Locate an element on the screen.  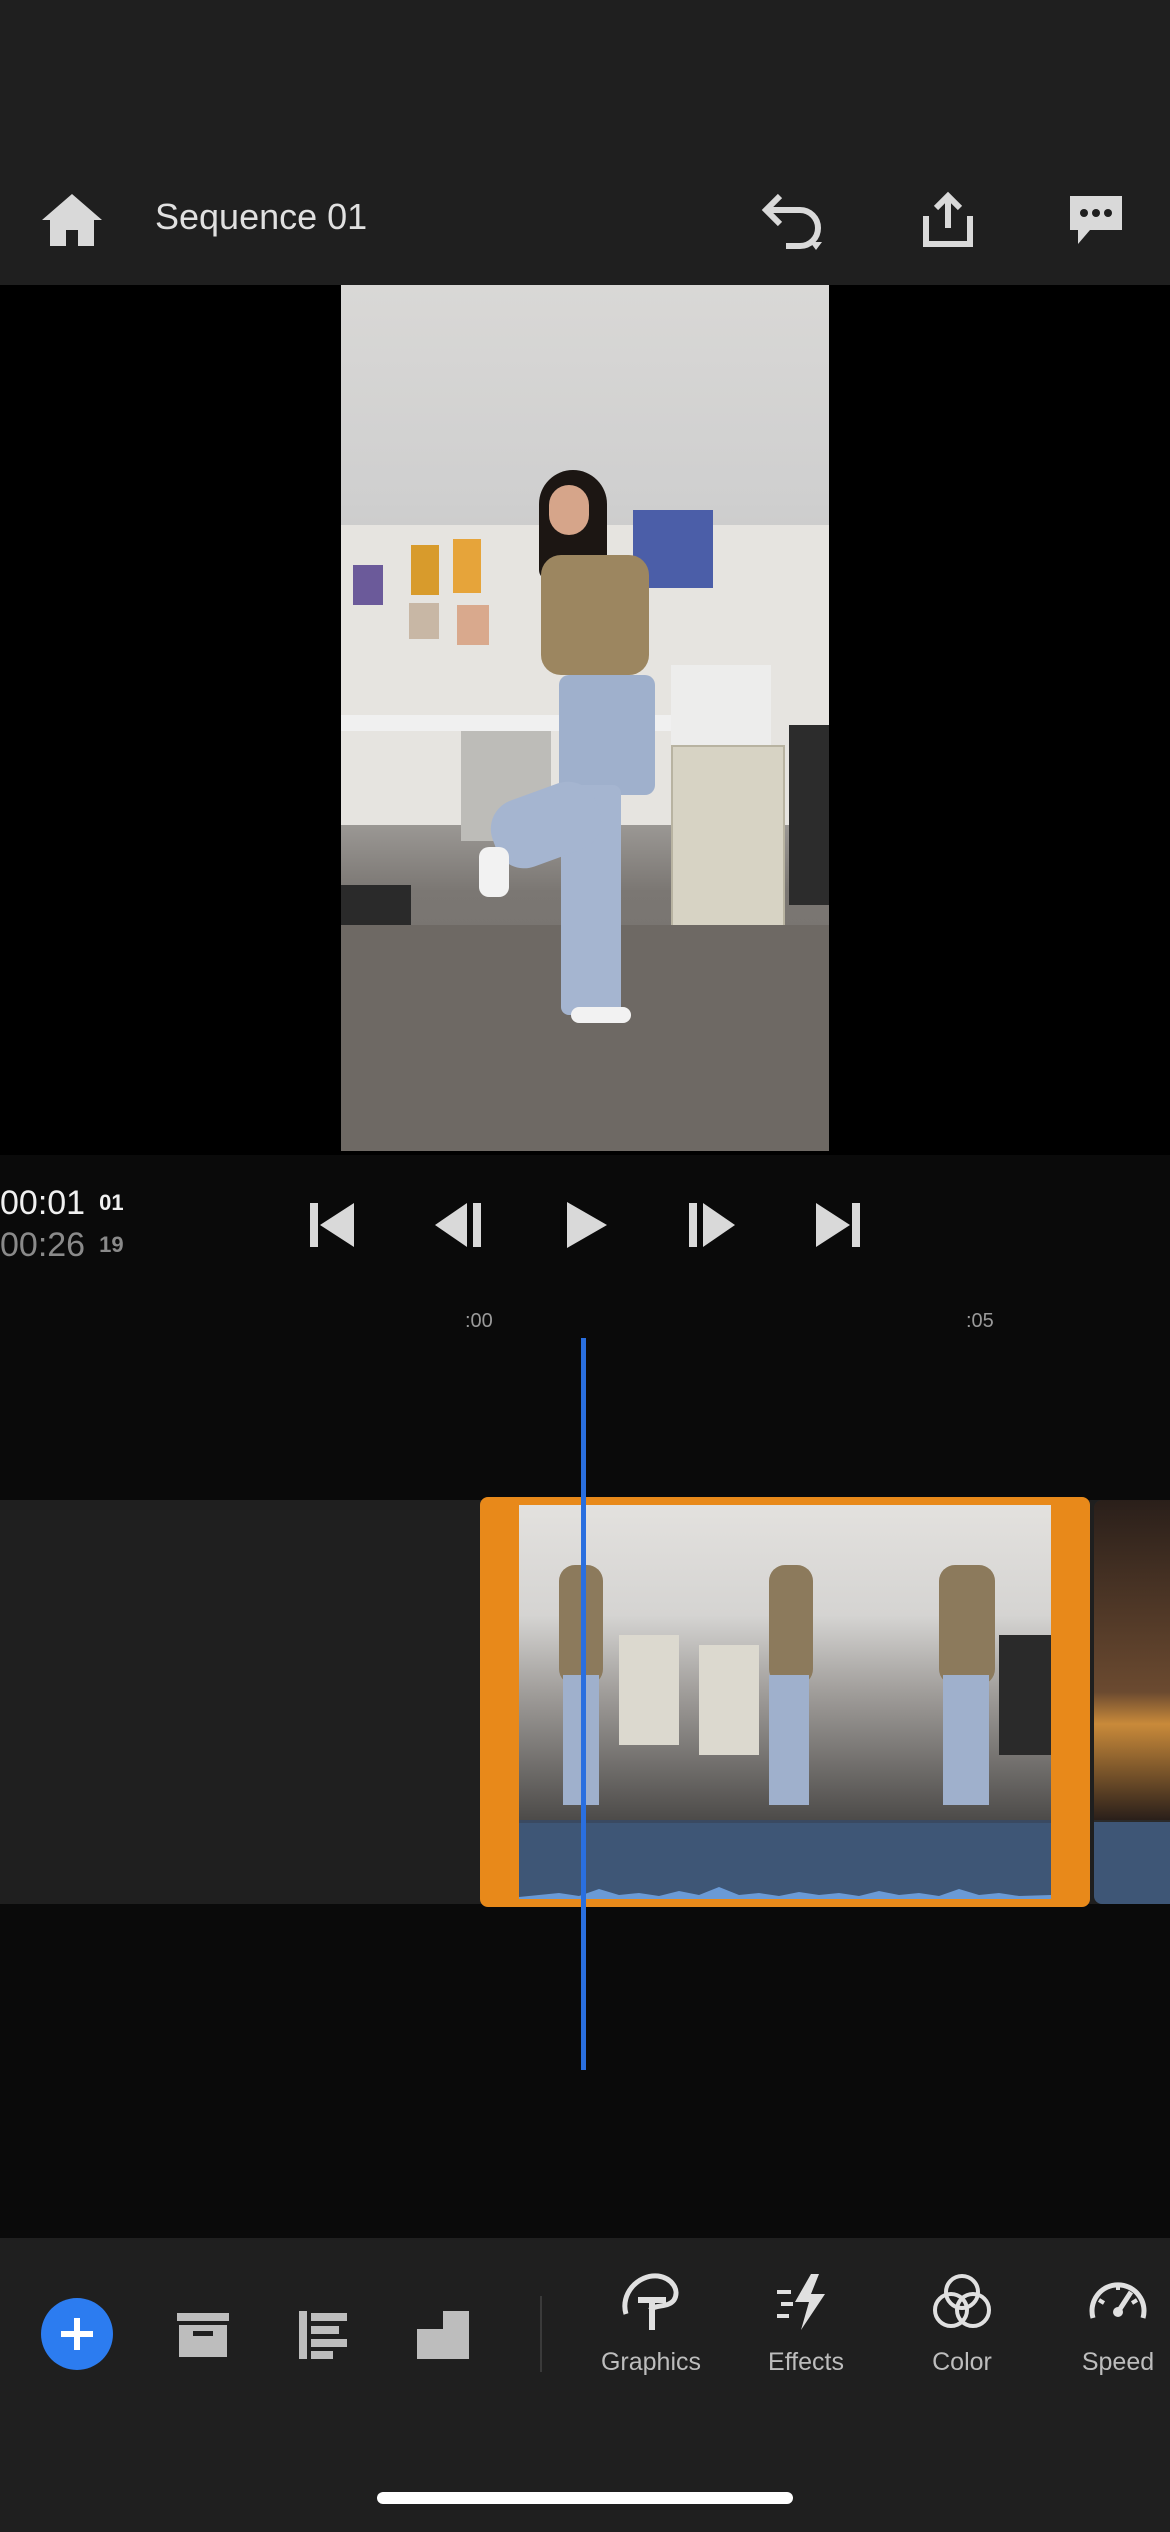
share-icon is located at coordinates (948, 220).